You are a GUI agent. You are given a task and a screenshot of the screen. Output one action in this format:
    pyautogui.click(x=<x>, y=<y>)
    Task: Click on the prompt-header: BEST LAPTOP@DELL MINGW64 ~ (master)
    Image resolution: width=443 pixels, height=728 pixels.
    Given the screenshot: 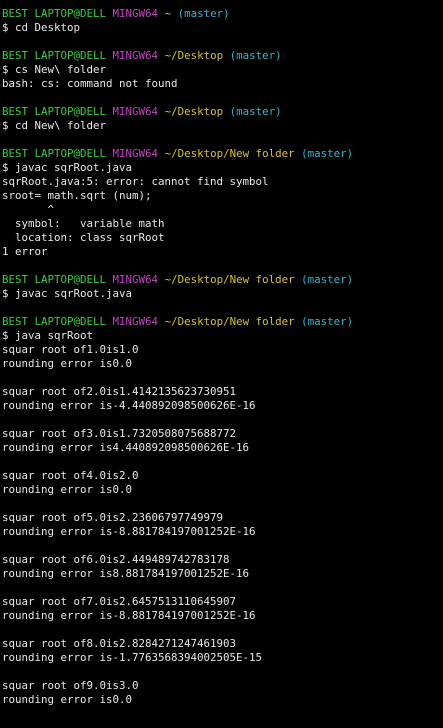 What is the action you would take?
    pyautogui.click(x=222, y=14)
    